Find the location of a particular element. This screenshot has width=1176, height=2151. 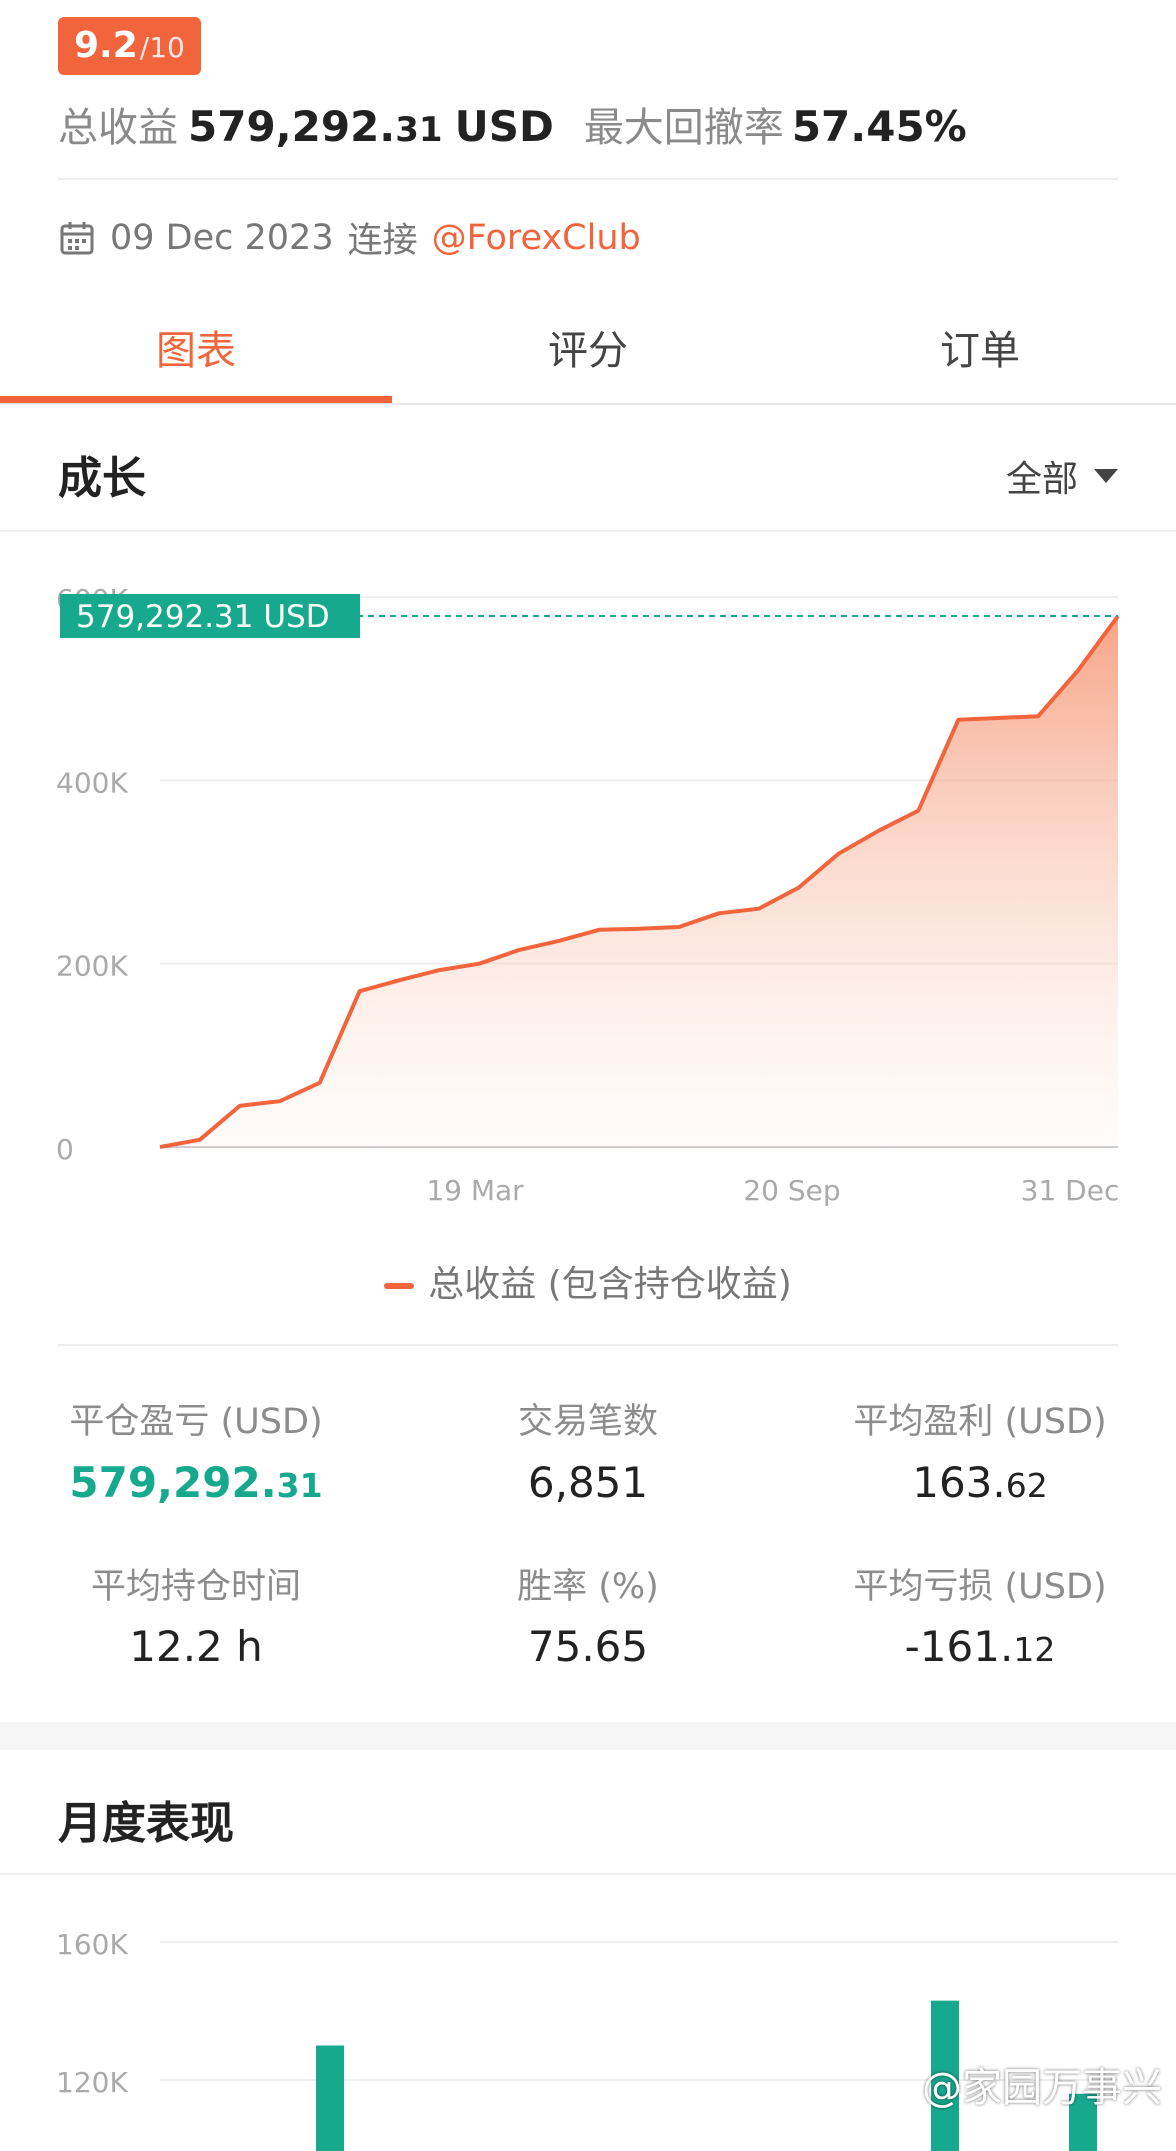

avg-loss-value: -161.12 is located at coordinates (980, 1646).